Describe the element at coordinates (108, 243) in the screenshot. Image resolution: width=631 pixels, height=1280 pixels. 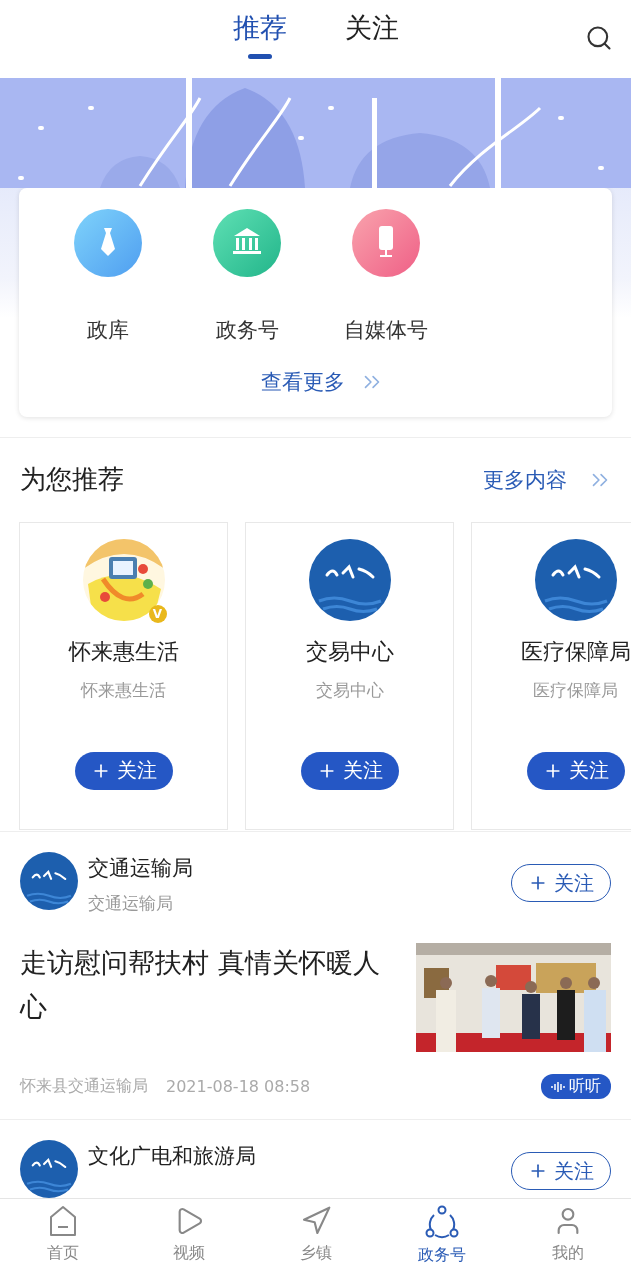
I see `tie-icon` at that location.